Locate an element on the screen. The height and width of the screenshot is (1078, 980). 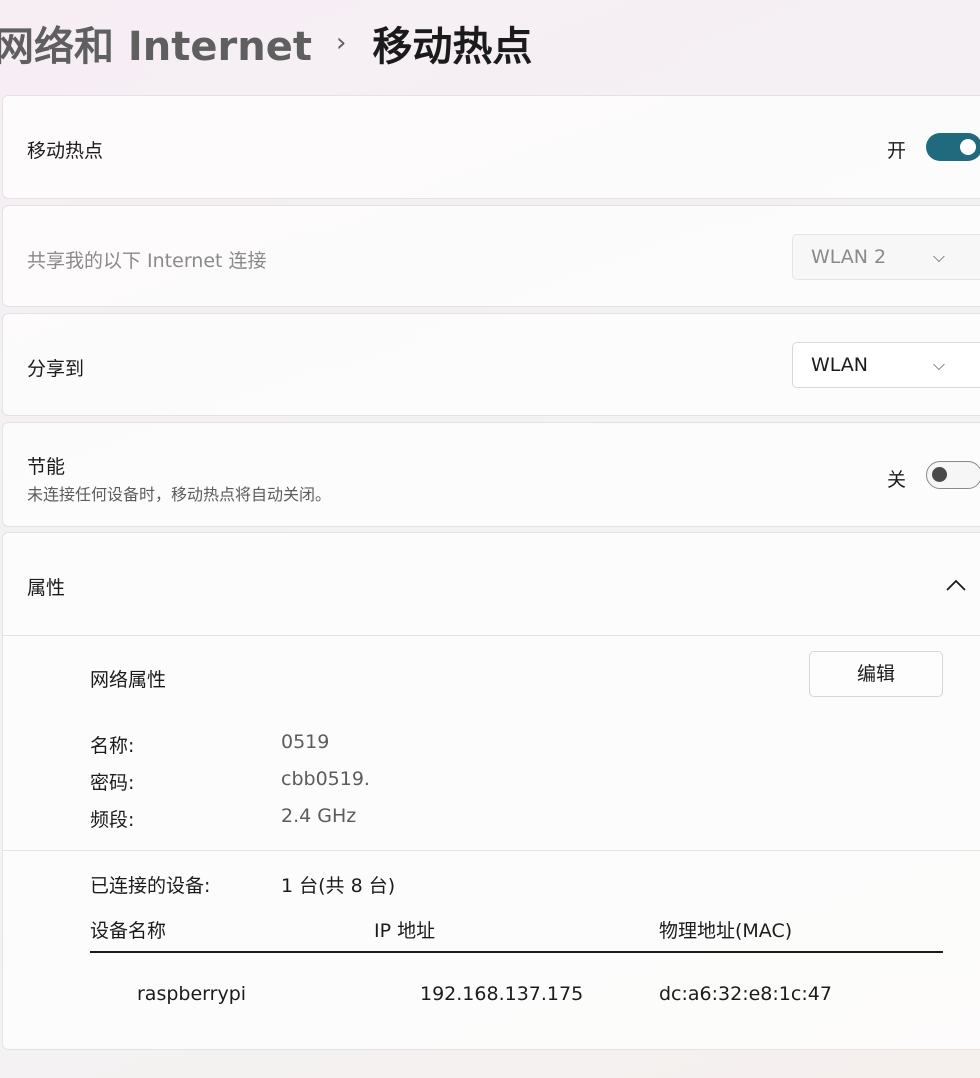
share-to-card: 分享到 WLAN ⌵ is located at coordinates (491, 364).